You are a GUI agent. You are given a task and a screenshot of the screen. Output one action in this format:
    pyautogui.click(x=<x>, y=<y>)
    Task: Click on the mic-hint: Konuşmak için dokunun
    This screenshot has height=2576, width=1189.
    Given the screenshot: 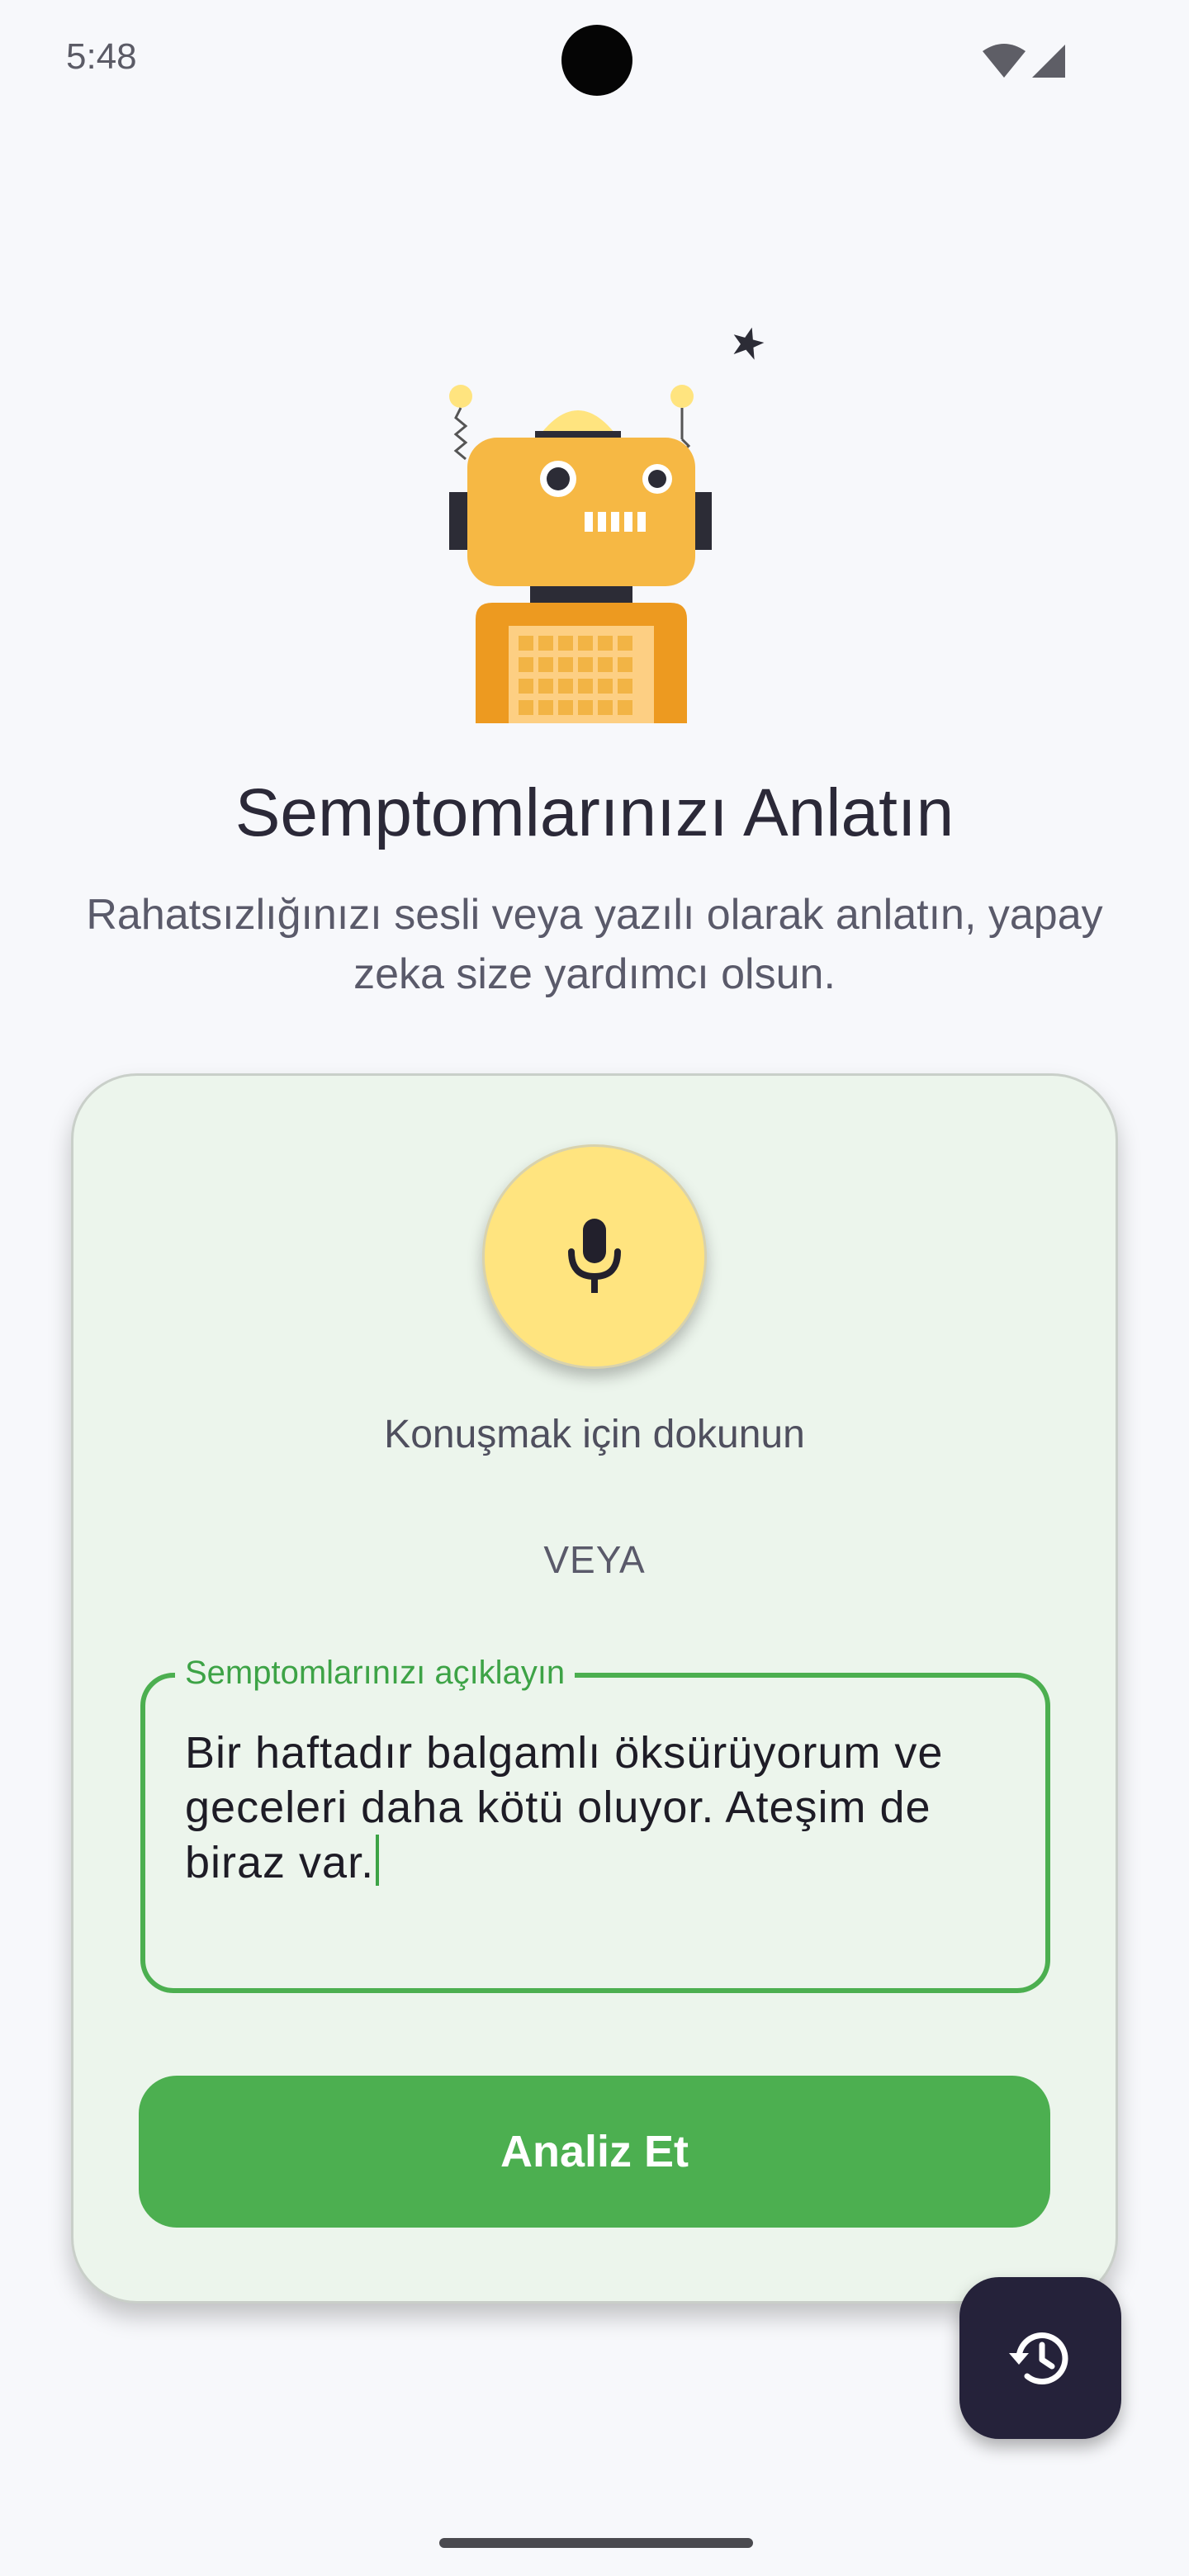 What is the action you would take?
    pyautogui.click(x=594, y=1434)
    